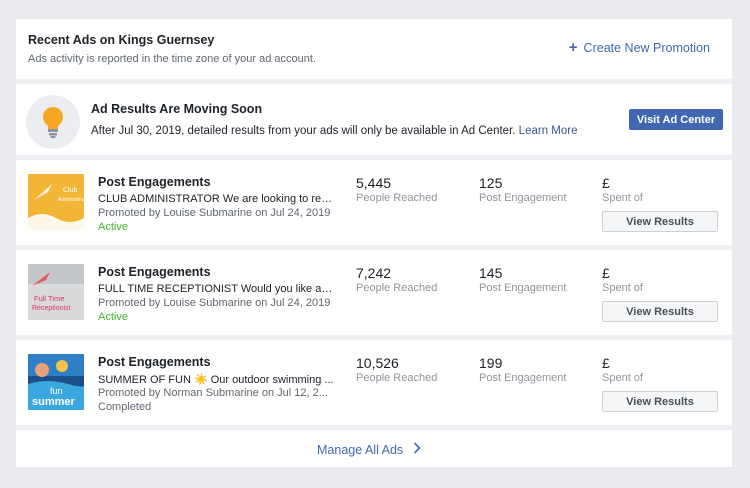  Describe the element at coordinates (491, 183) in the screenshot. I see `post-engagement-value: 125` at that location.